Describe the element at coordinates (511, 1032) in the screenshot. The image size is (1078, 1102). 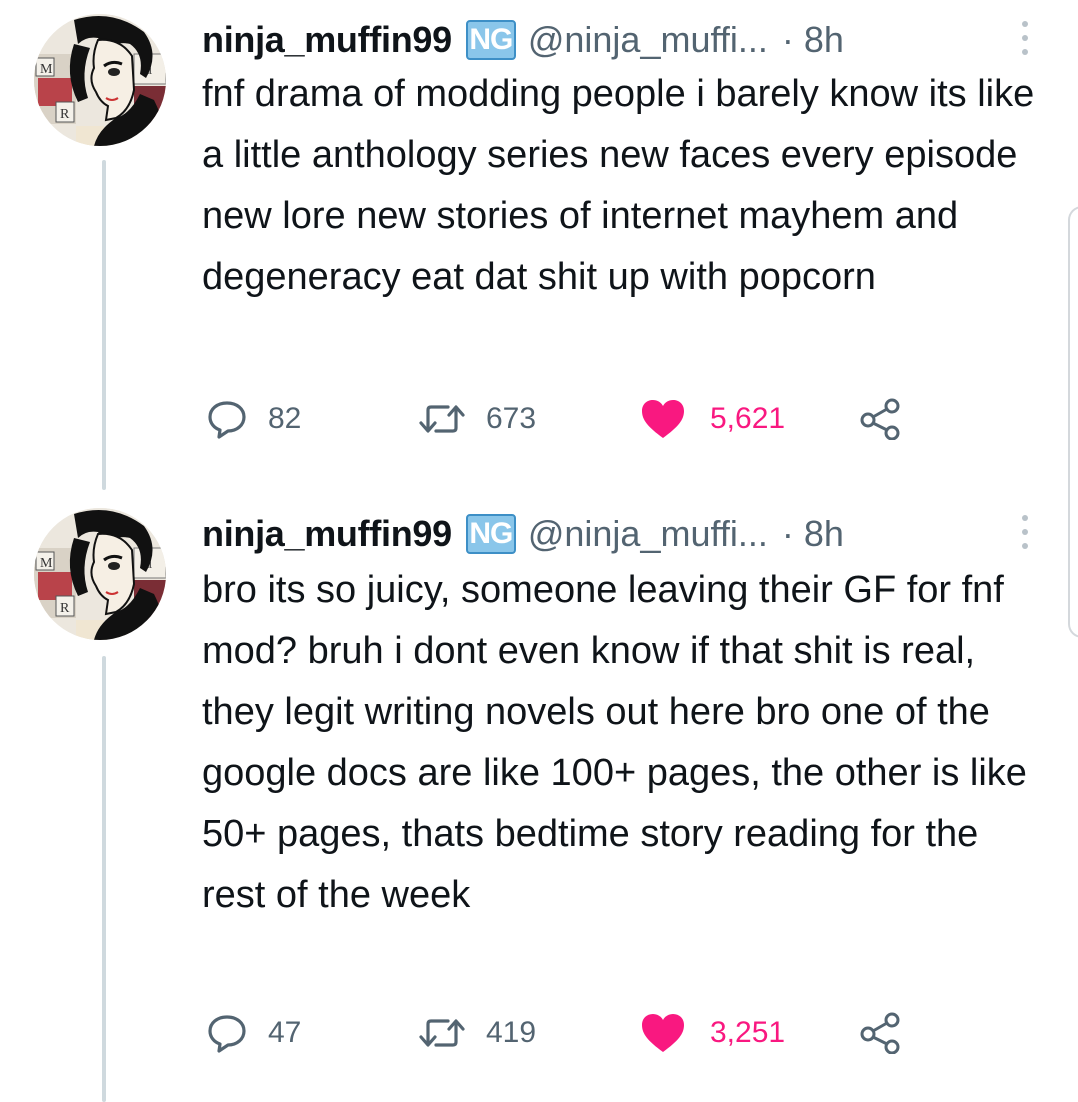
I see `retweet-count: 419` at that location.